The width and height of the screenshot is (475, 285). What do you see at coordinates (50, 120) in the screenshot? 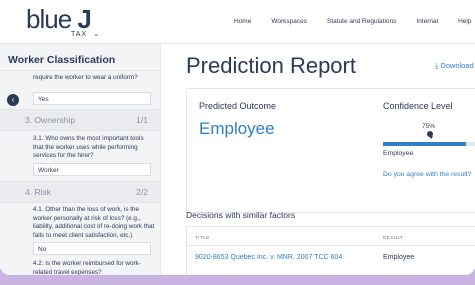
I see `section-label: 3. Ownership` at bounding box center [50, 120].